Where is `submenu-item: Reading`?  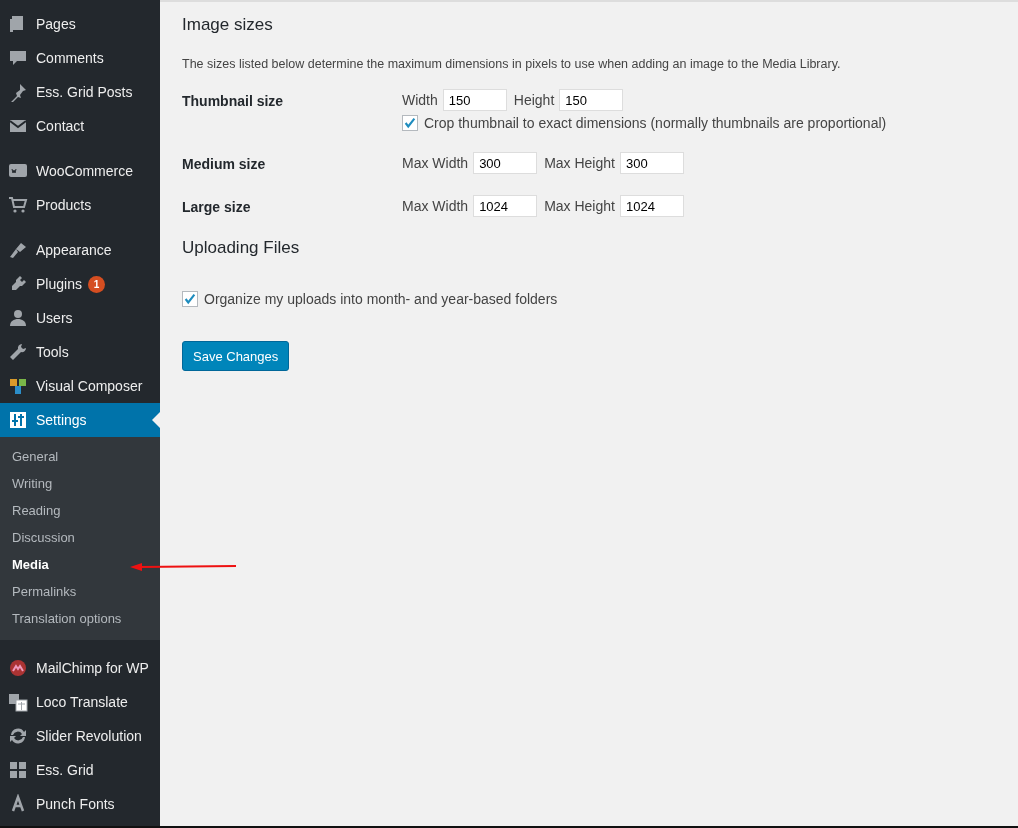 submenu-item: Reading is located at coordinates (80, 510).